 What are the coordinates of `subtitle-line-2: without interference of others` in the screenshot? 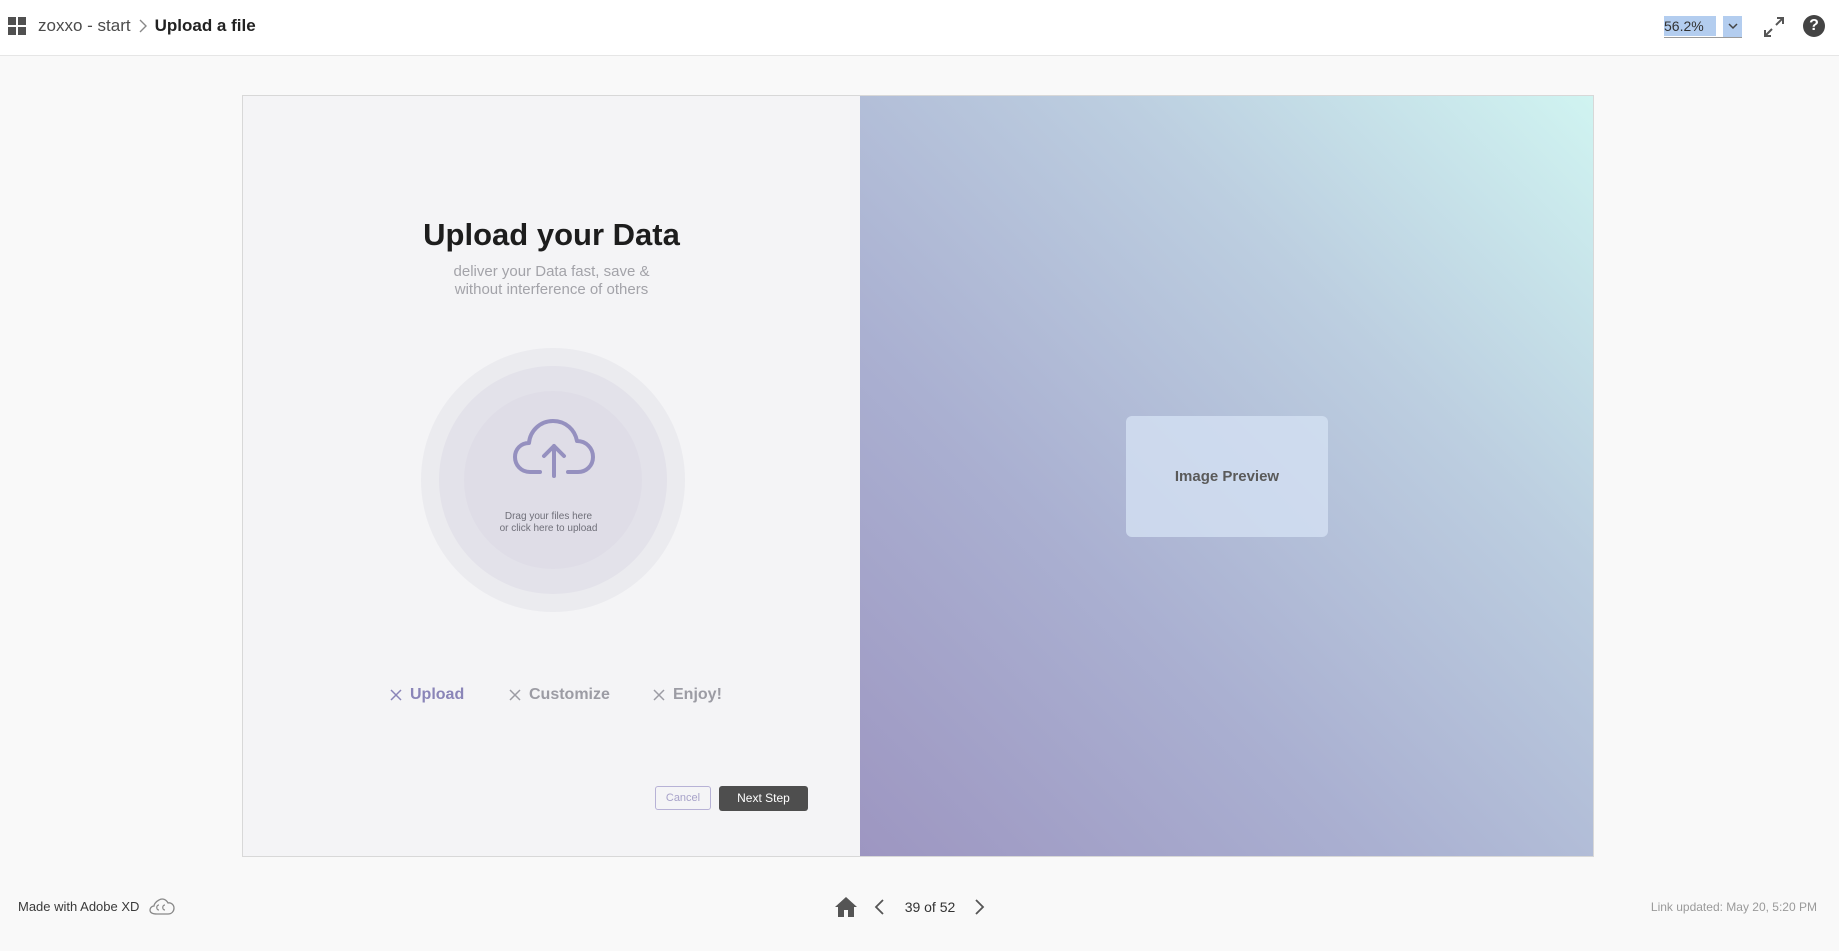 It's located at (551, 289).